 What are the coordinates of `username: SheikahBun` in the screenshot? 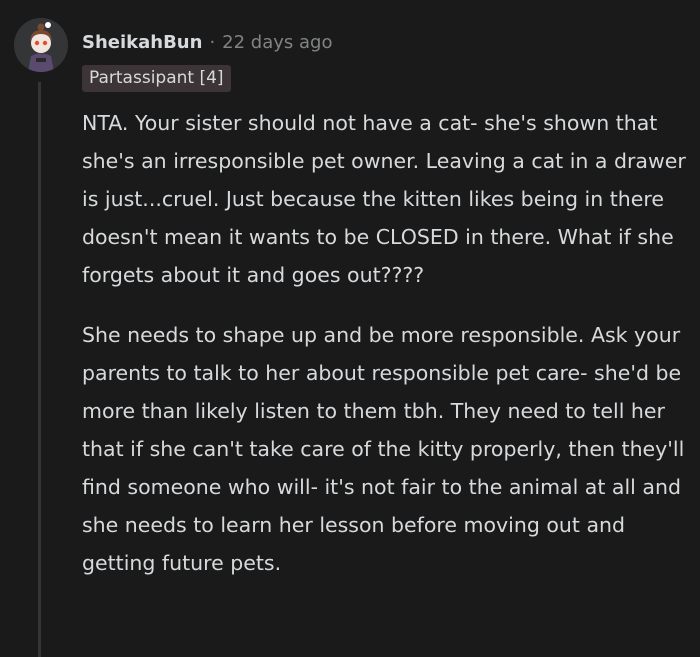 It's located at (142, 42).